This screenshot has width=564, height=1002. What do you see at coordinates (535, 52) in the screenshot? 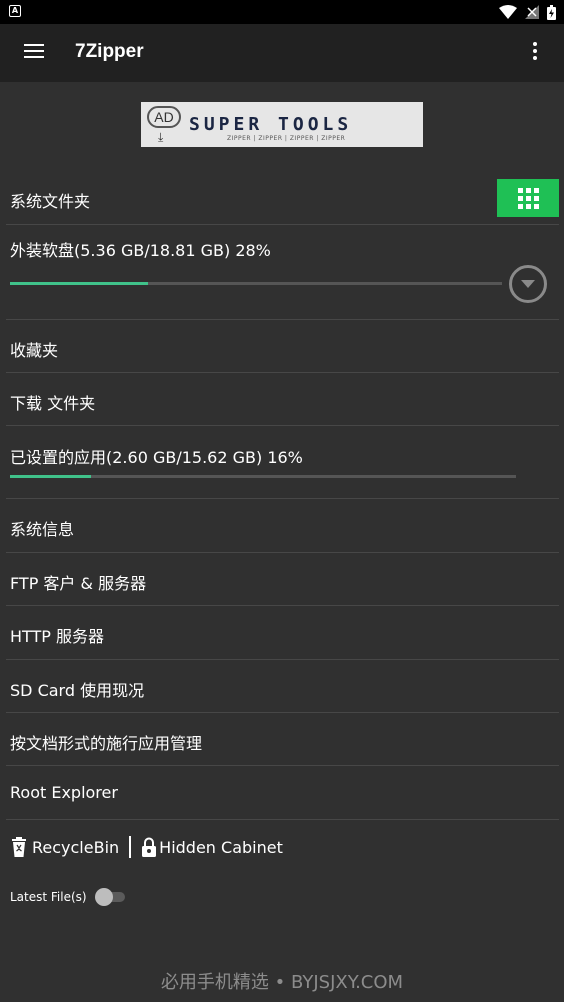
I see `more-vert-icon` at bounding box center [535, 52].